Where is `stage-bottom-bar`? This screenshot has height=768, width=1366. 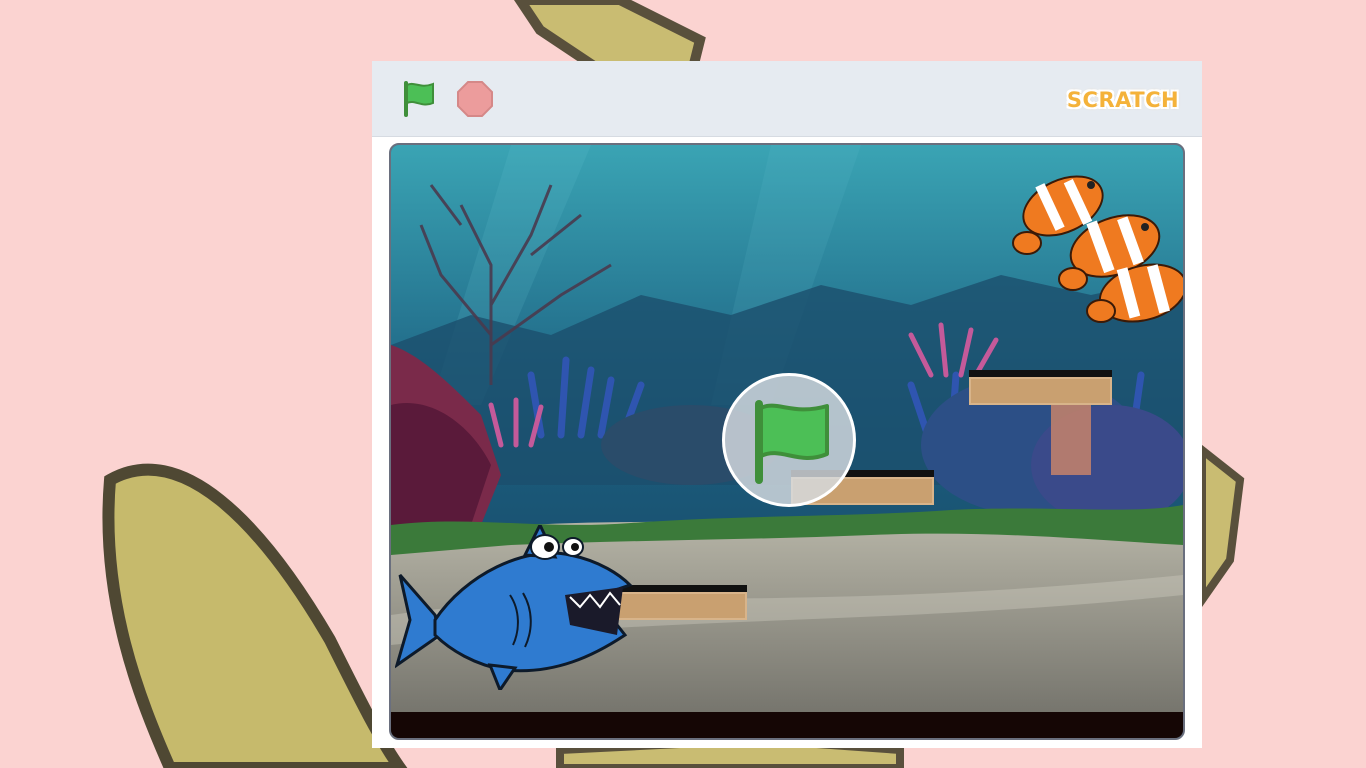 stage-bottom-bar is located at coordinates (787, 725).